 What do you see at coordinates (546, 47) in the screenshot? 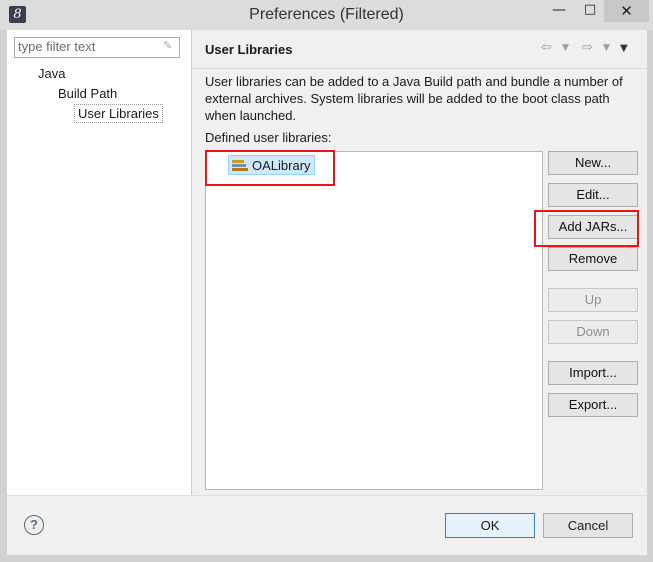
I see `back-arrow-icon: ⇦` at bounding box center [546, 47].